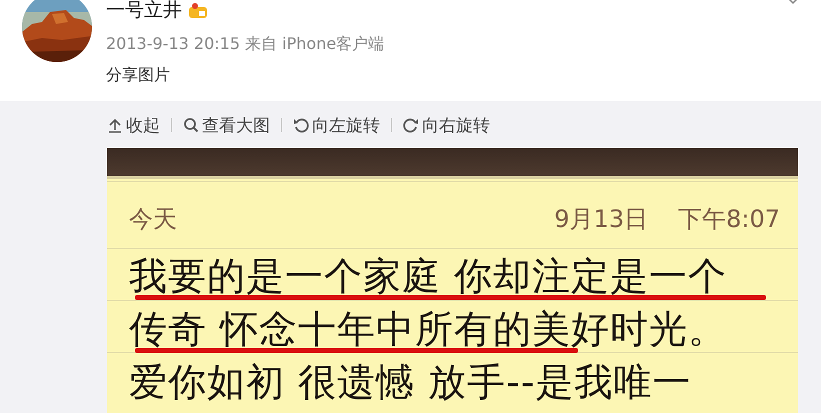 The image size is (821, 413). I want to click on upload-arrow-icon, so click(115, 125).